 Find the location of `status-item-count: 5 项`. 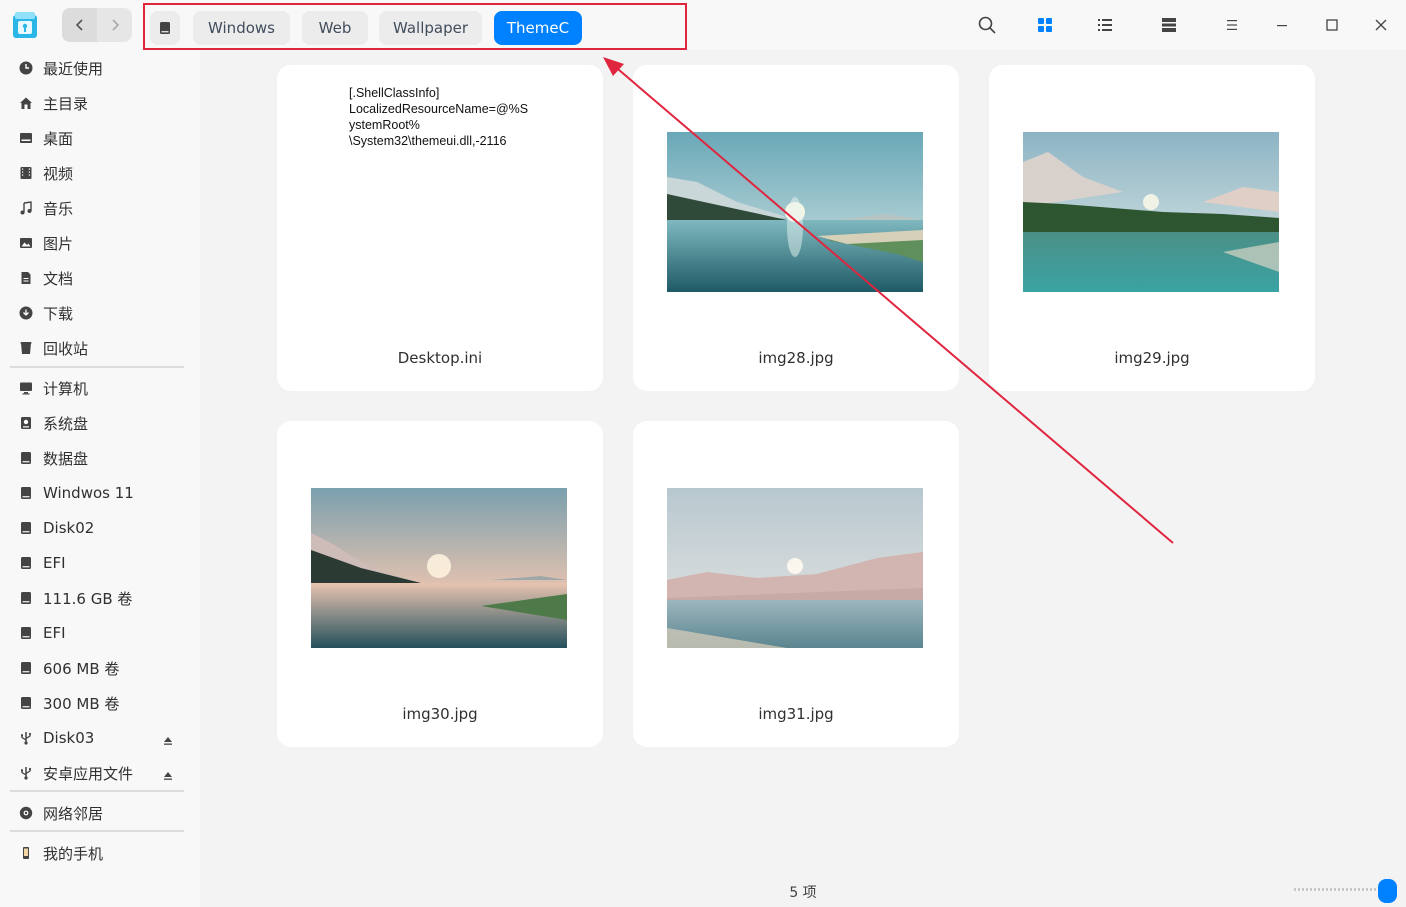

status-item-count: 5 项 is located at coordinates (803, 893).